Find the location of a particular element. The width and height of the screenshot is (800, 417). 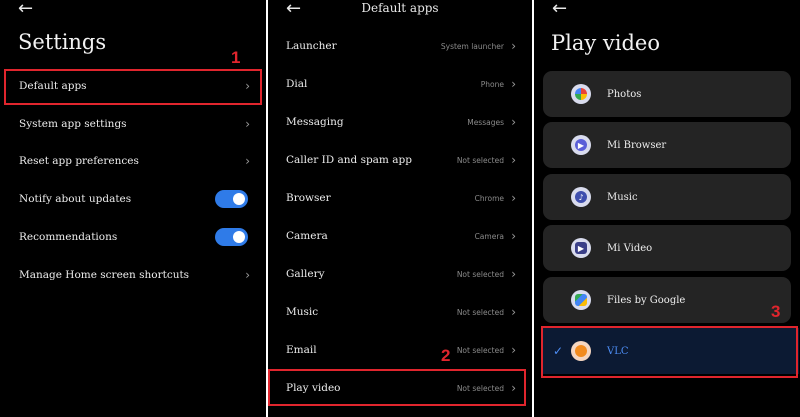

mi-browser-icon: ▶ is located at coordinates (581, 145).